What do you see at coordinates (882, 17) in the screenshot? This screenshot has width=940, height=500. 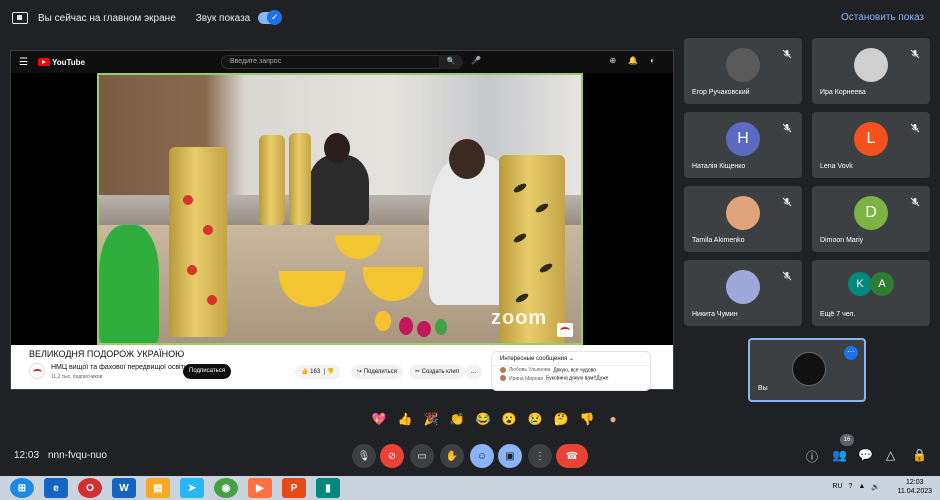 I see `stop-presenting-button: Остановить показ` at bounding box center [882, 17].